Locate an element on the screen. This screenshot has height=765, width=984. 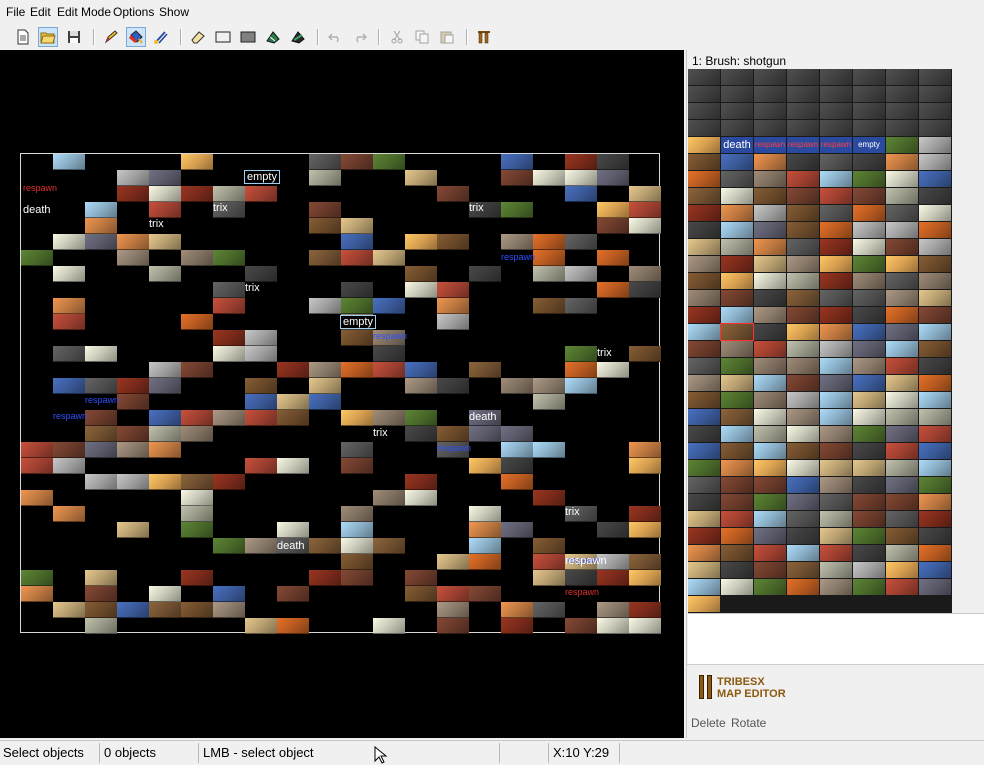
paste-button is located at coordinates (447, 37).